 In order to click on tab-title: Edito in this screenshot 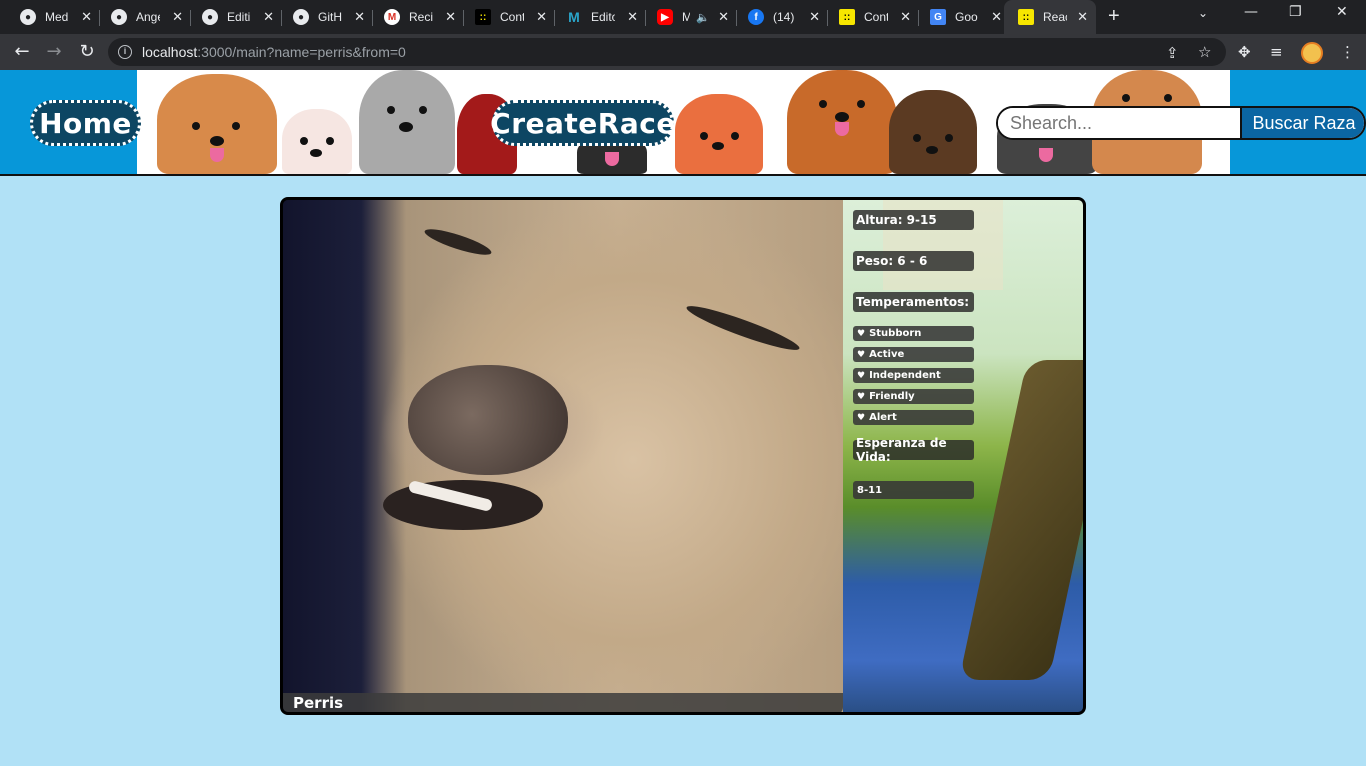, I will do `click(603, 17)`.